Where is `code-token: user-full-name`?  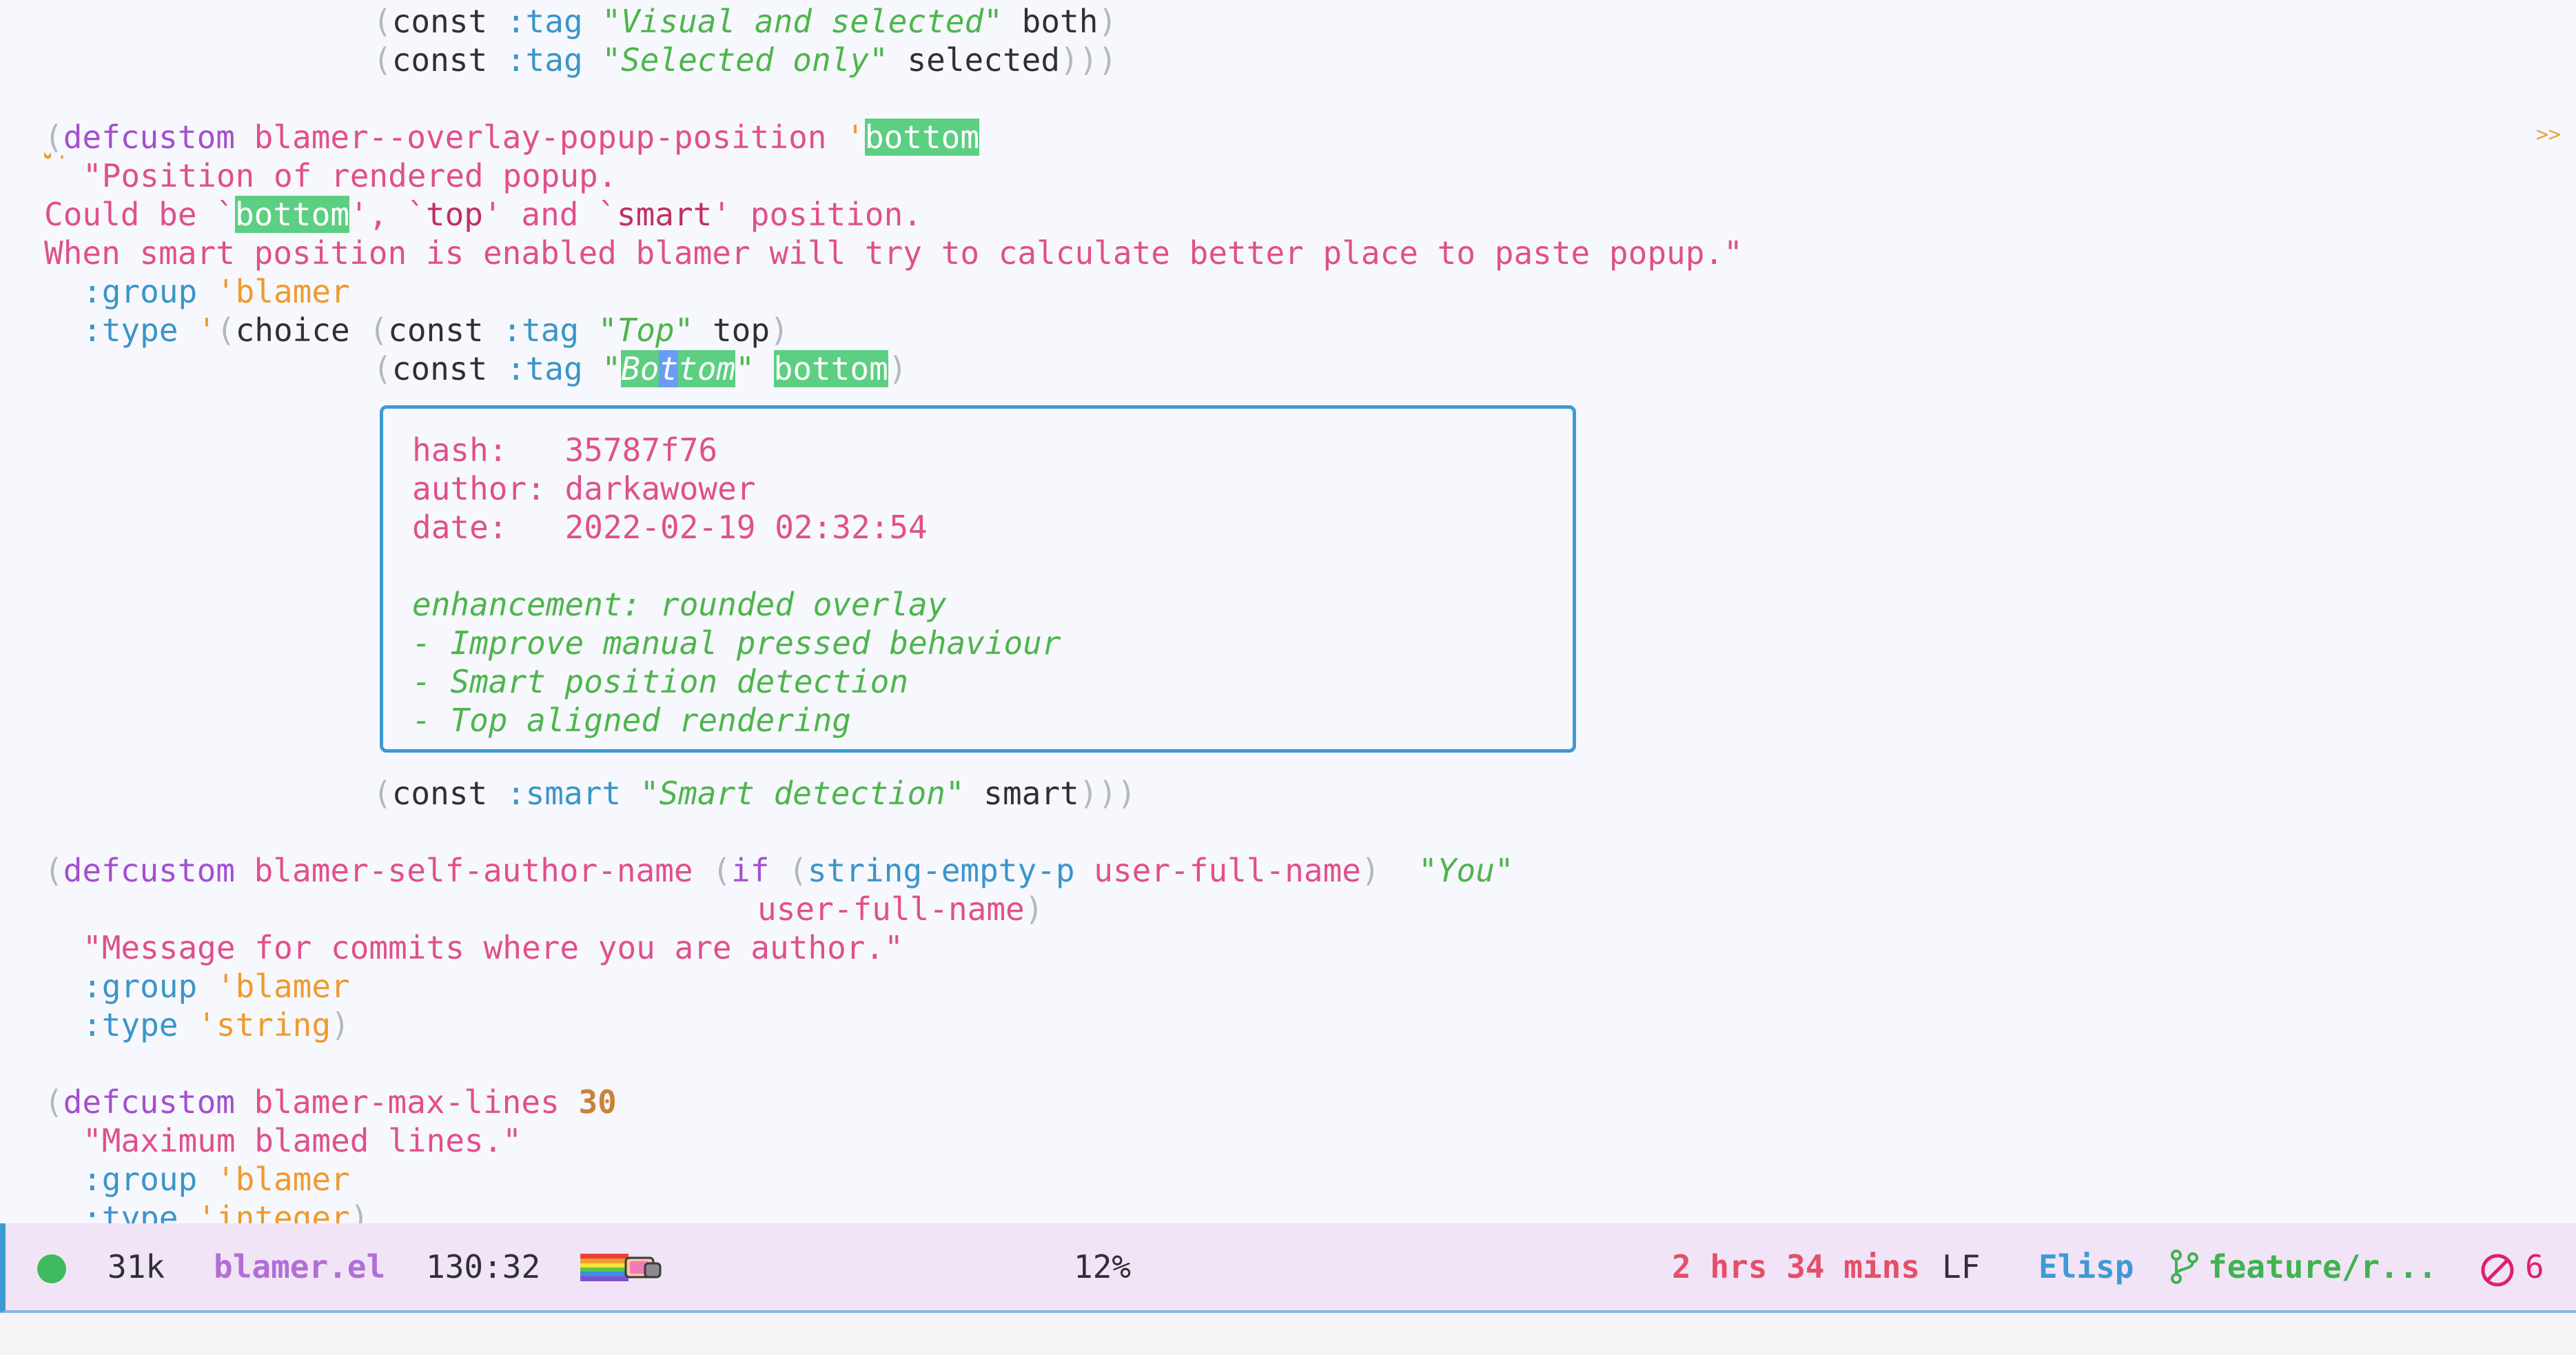 code-token: user-full-name is located at coordinates (1228, 870).